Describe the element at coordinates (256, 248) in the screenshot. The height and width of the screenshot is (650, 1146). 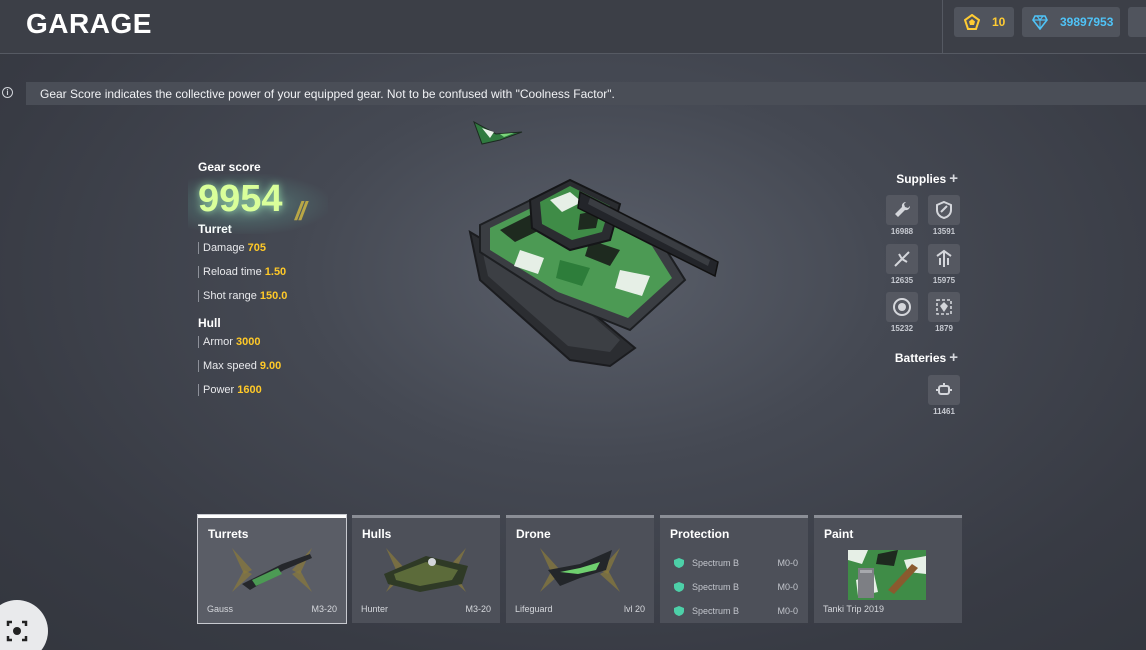
I see `stat-value: 705` at that location.